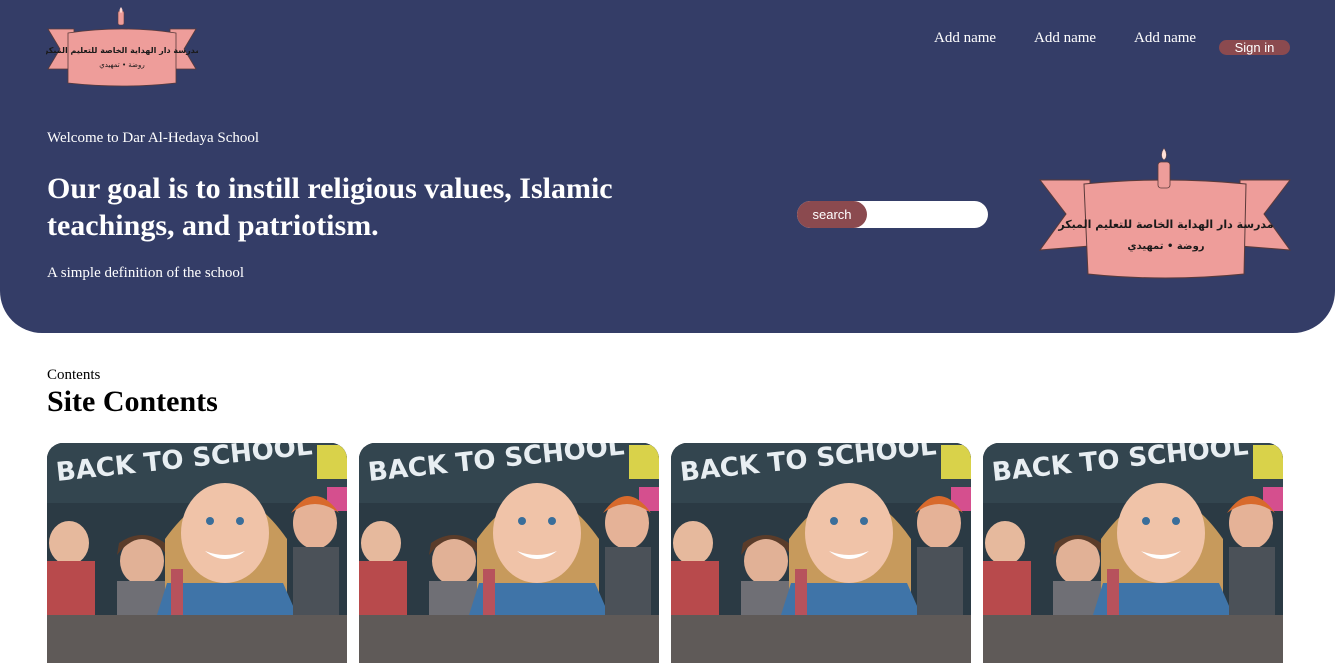  Describe the element at coordinates (1165, 224) in the screenshot. I see `logo-large-text-line1: مدرسة دار الهداية الخاصة للتعليم المبكر` at that location.